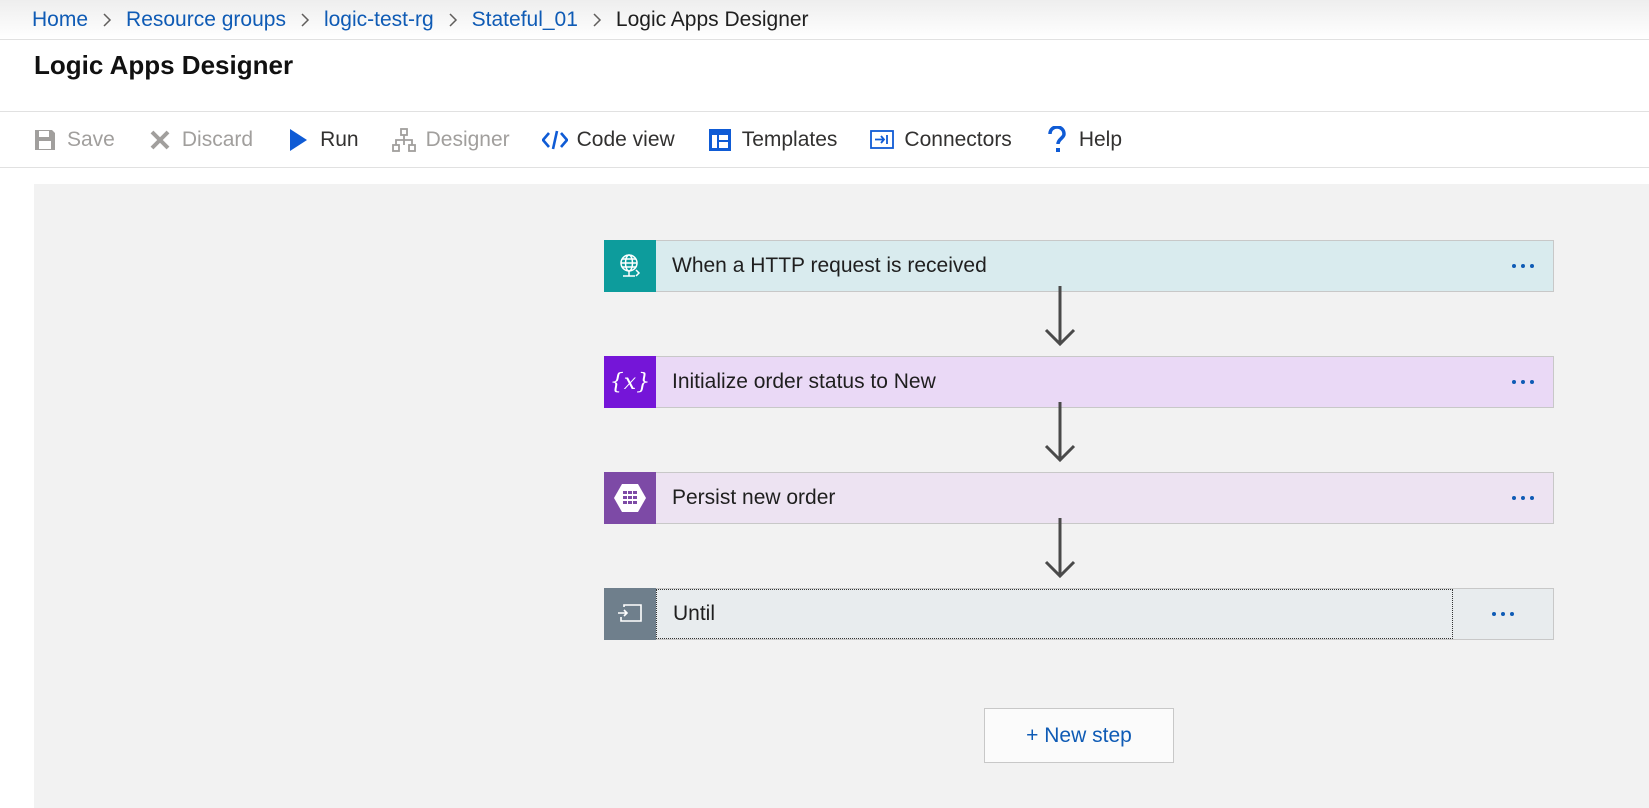 This screenshot has width=1649, height=808. I want to click on discard-label: Discard, so click(217, 139).